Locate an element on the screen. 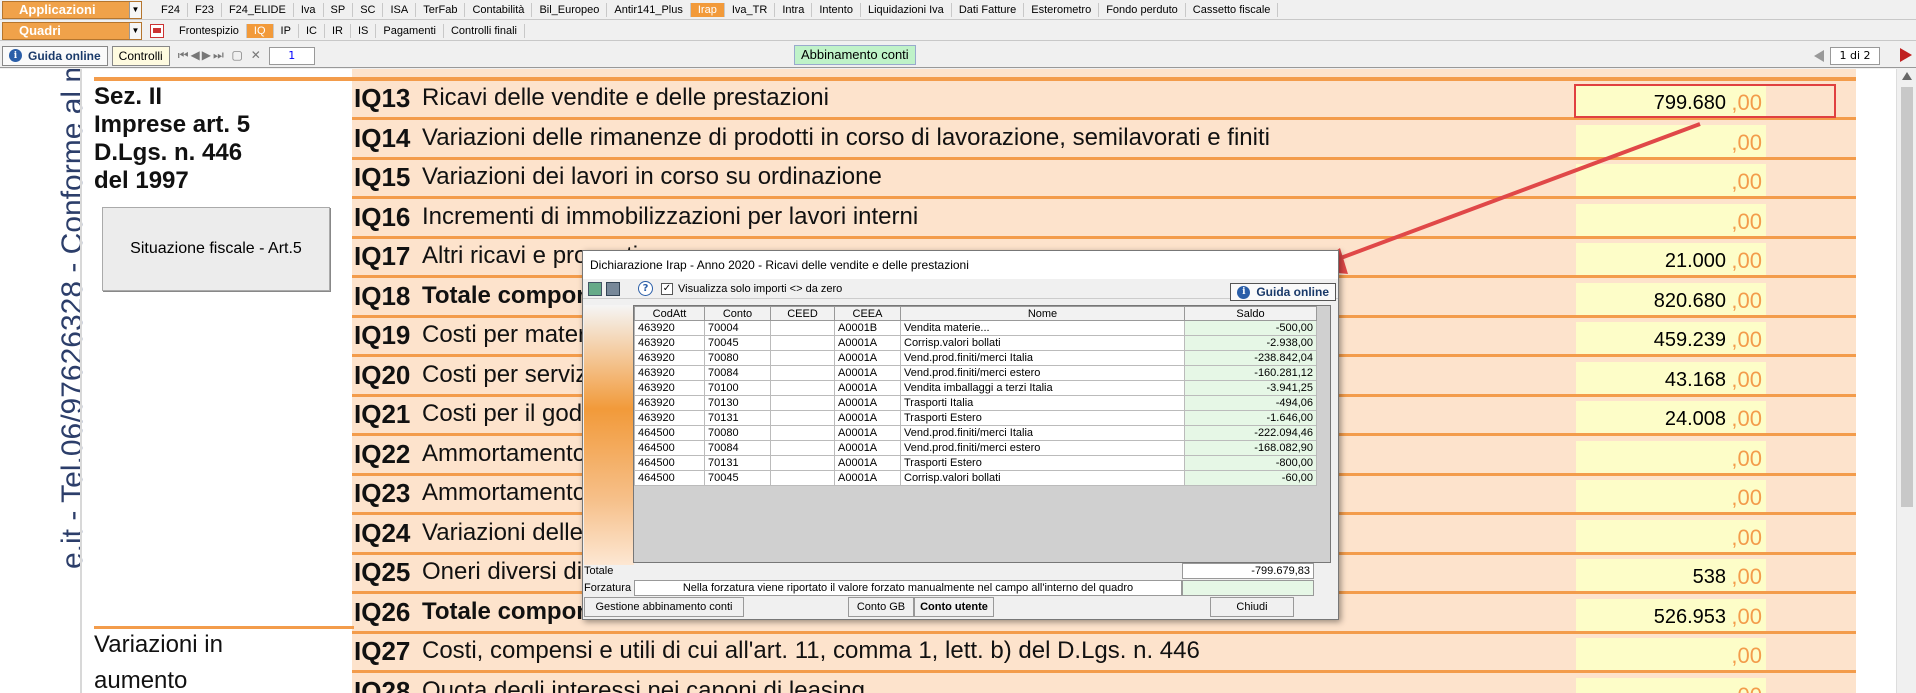 The image size is (1916, 693). prev-page-icon is located at coordinates (1819, 56).